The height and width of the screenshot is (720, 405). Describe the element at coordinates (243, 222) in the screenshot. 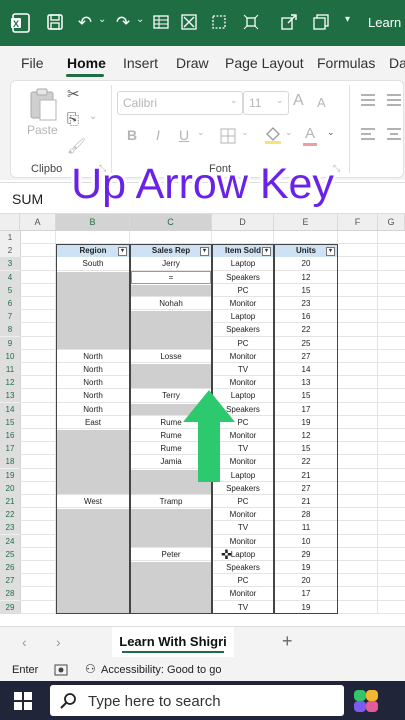

I see `column-header-d: D` at that location.